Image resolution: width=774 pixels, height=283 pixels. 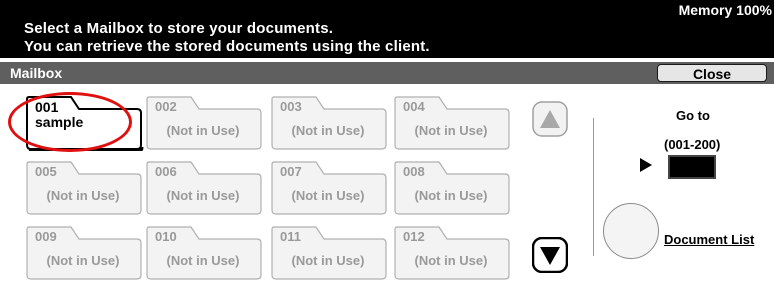 What do you see at coordinates (646, 165) in the screenshot?
I see `play-arrow-icon` at bounding box center [646, 165].